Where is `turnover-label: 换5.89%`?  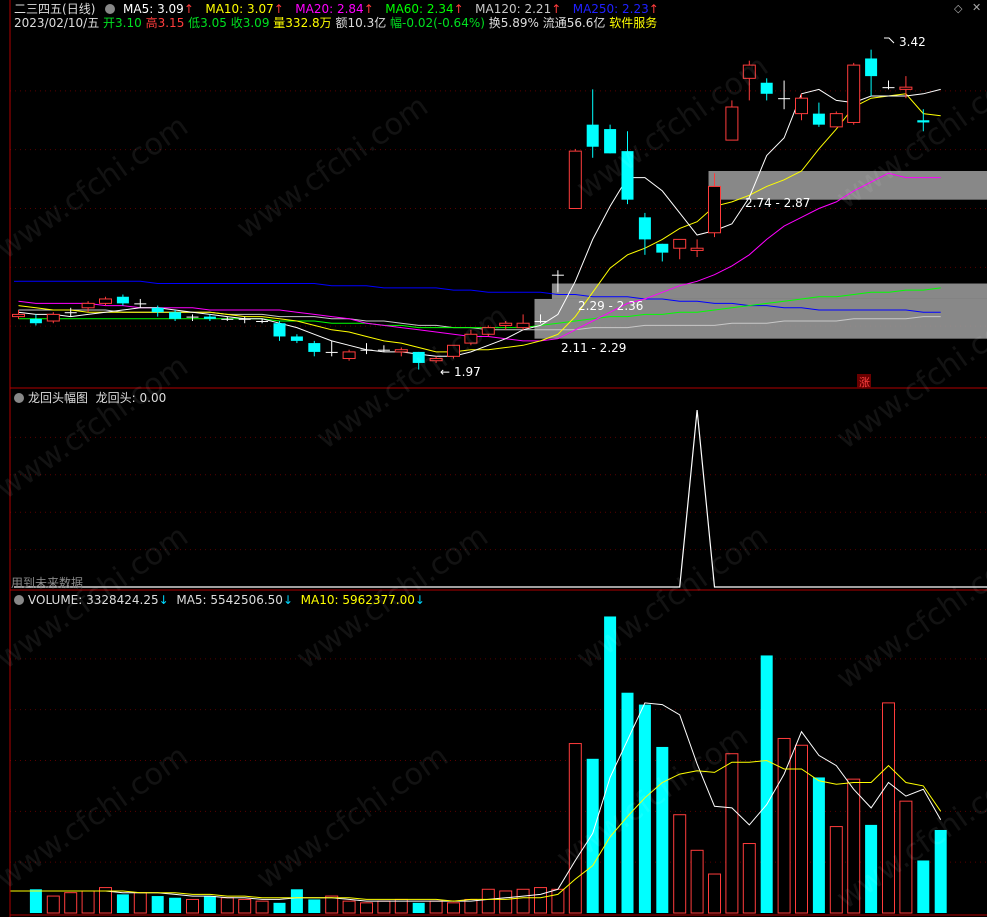 turnover-label: 换5.89% is located at coordinates (513, 23).